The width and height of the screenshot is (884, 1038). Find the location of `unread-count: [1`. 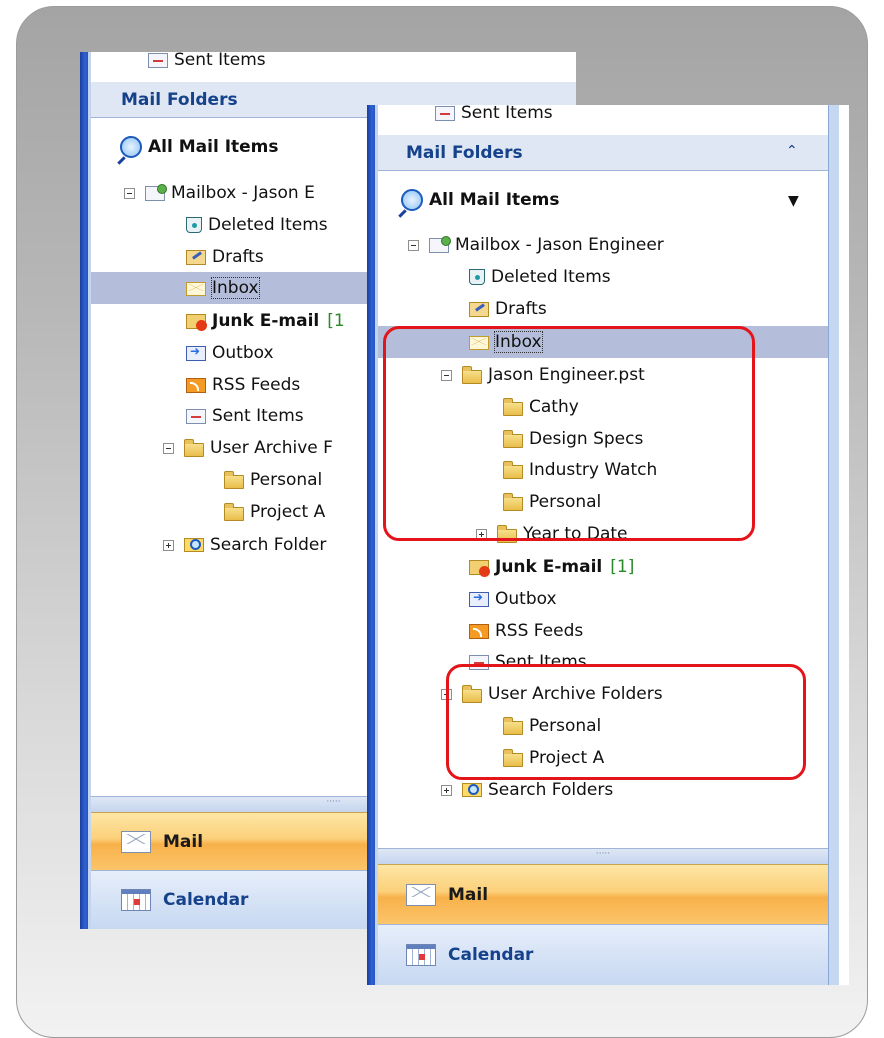

unread-count: [1 is located at coordinates (336, 321).